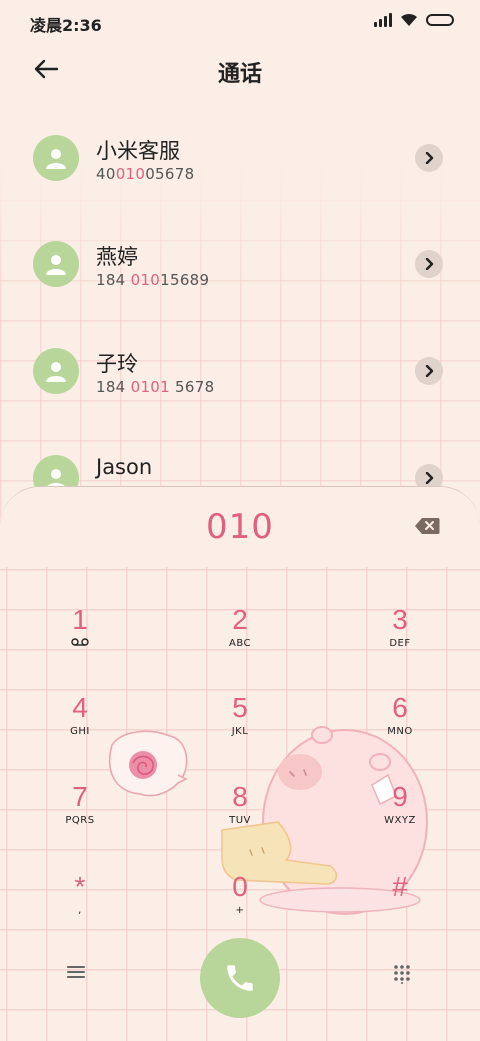 The image size is (480, 1041). I want to click on contact-name: 小米客服, so click(138, 151).